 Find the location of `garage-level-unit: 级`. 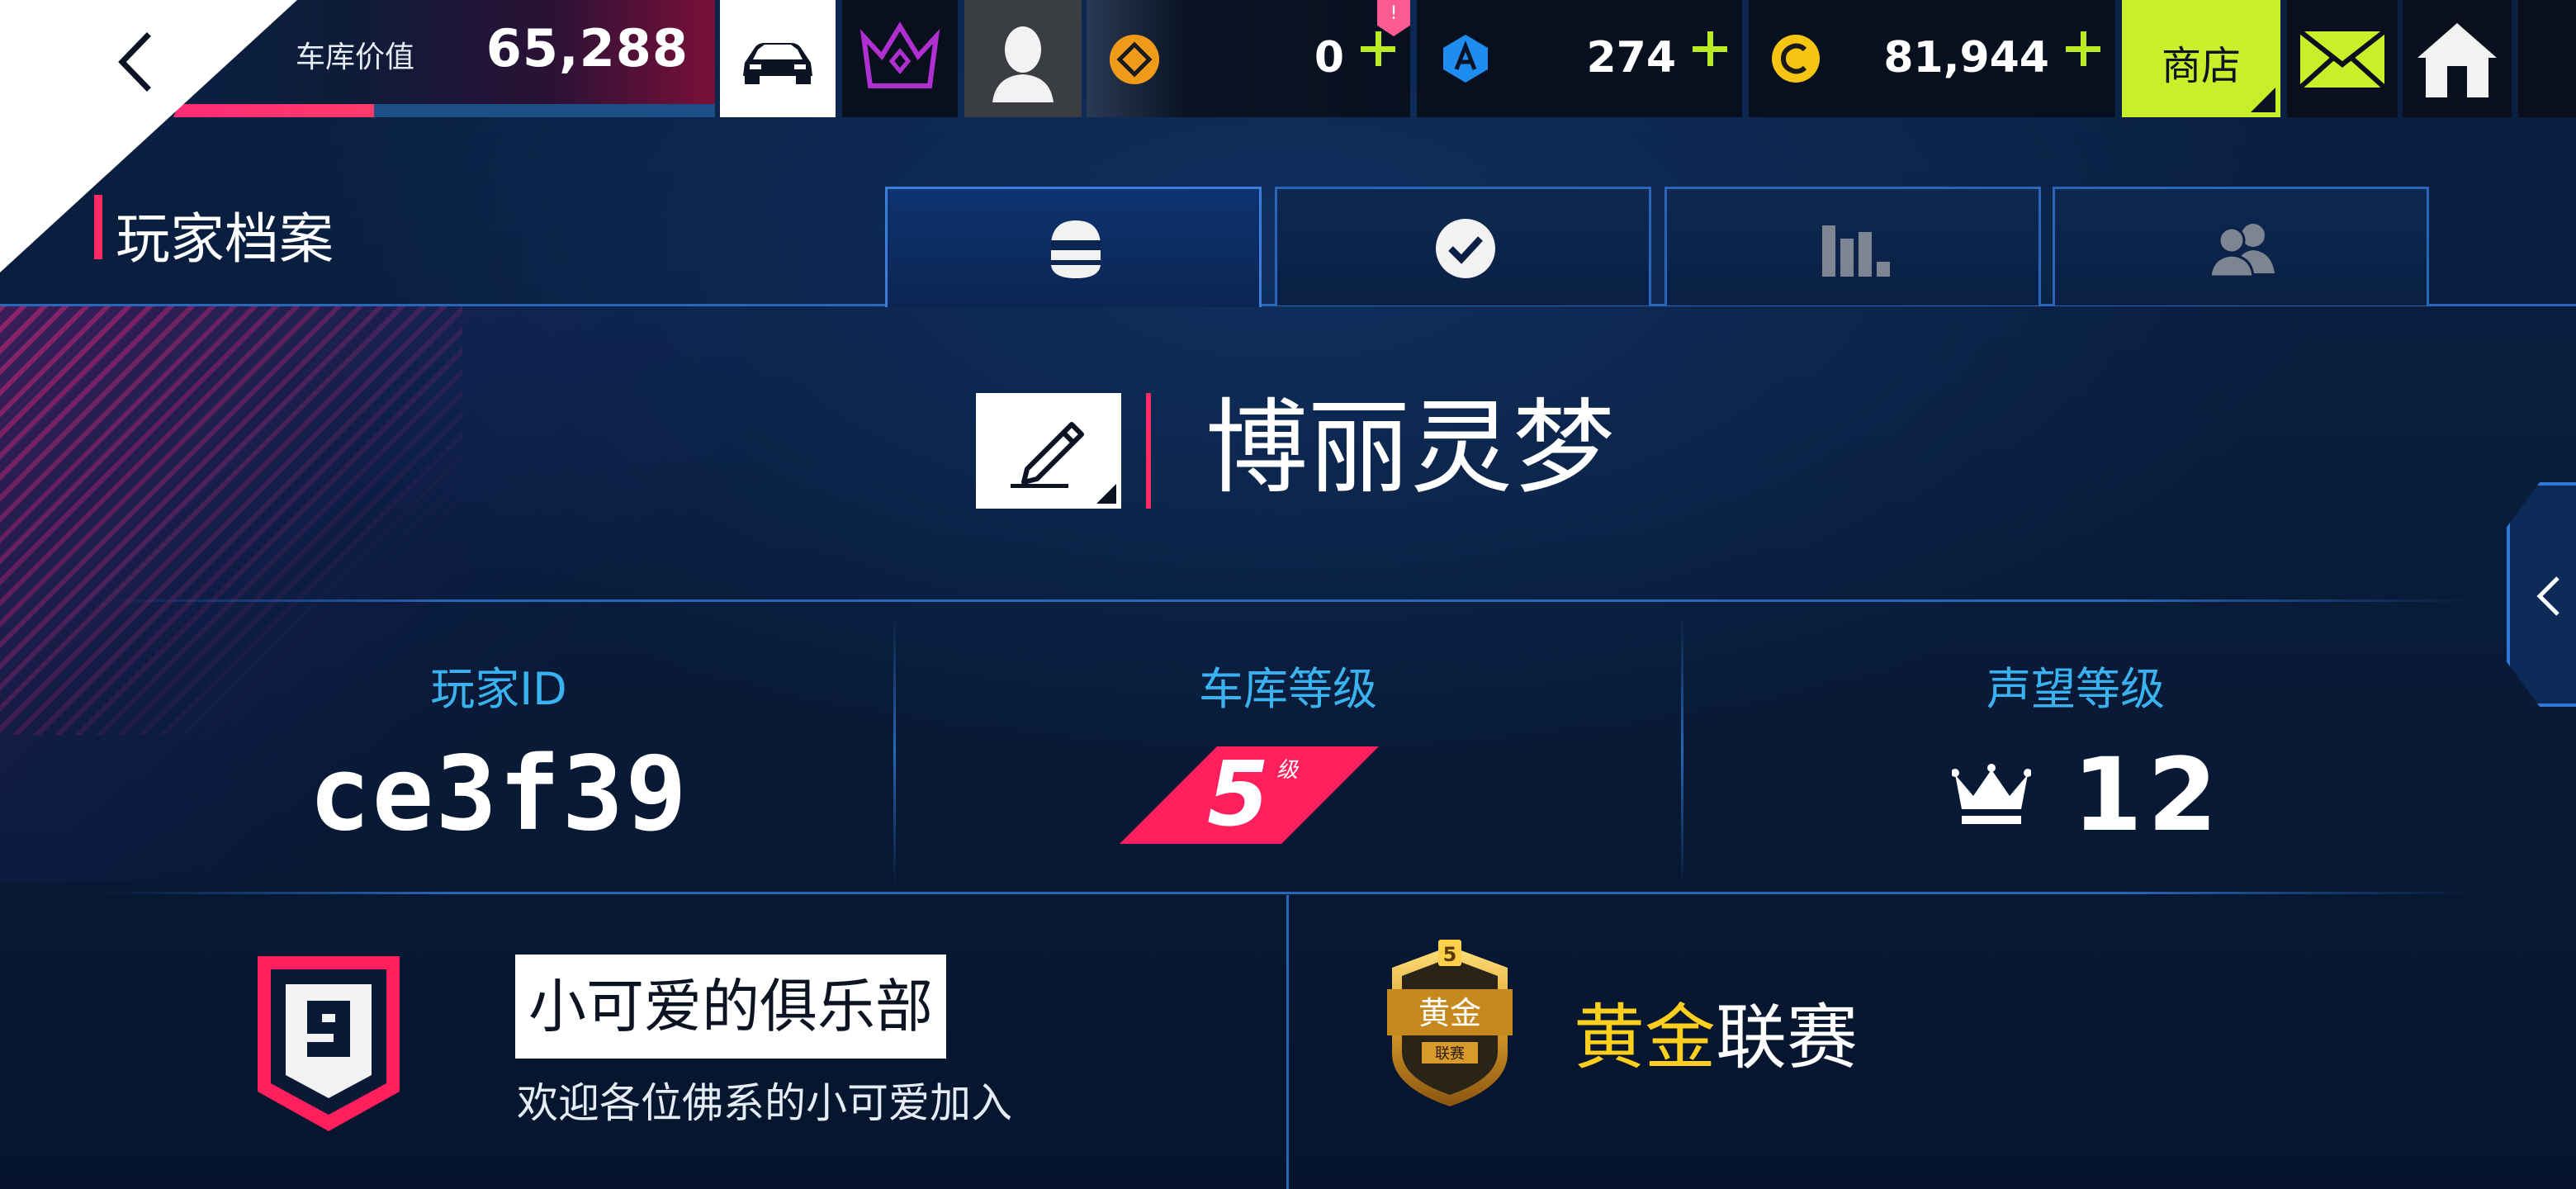

garage-level-unit: 级 is located at coordinates (1287, 770).